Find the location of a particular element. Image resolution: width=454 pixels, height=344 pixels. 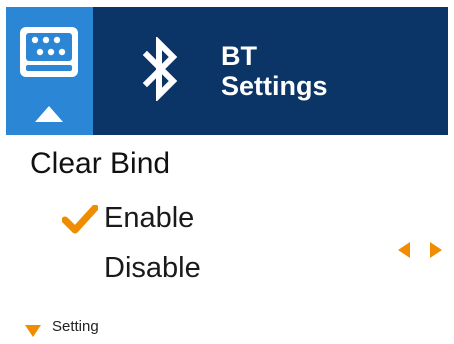

left-arrow-icon is located at coordinates (404, 250).